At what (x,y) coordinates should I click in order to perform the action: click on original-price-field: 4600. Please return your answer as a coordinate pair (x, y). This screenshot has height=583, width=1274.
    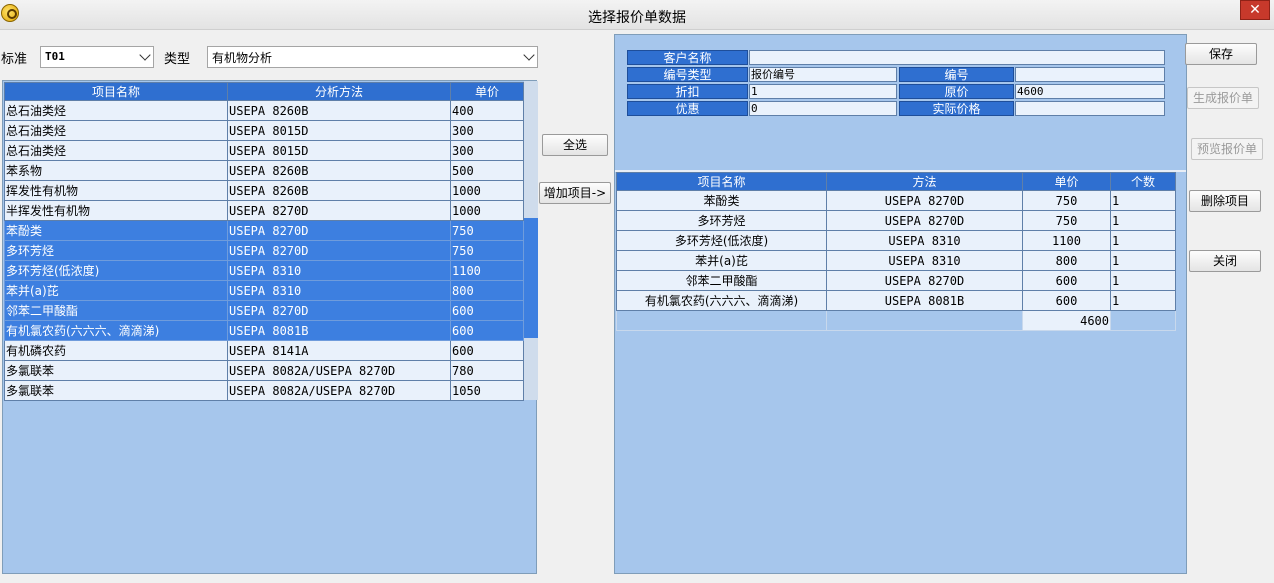
    Looking at the image, I should click on (1090, 91).